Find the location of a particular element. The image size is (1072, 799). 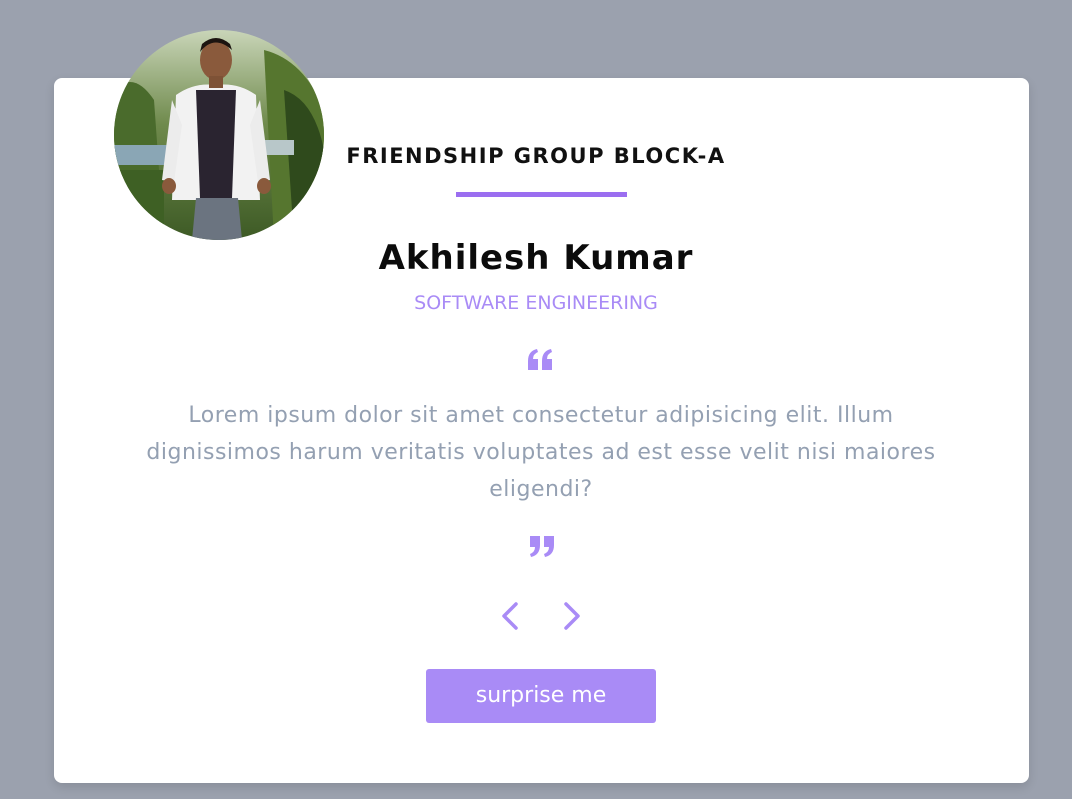

surprise-me-button: surprise me is located at coordinates (541, 696).